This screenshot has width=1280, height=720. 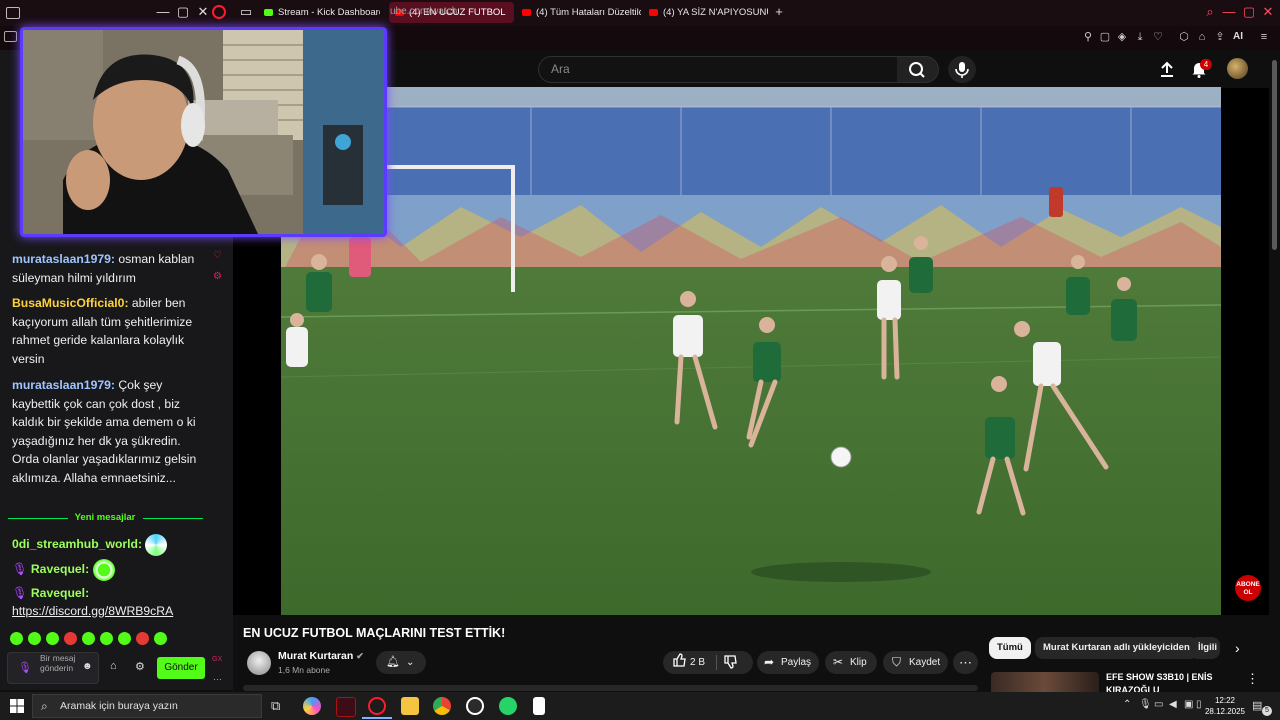 What do you see at coordinates (1202, 37) in the screenshot?
I see `wallet-icon: ⌂` at bounding box center [1202, 37].